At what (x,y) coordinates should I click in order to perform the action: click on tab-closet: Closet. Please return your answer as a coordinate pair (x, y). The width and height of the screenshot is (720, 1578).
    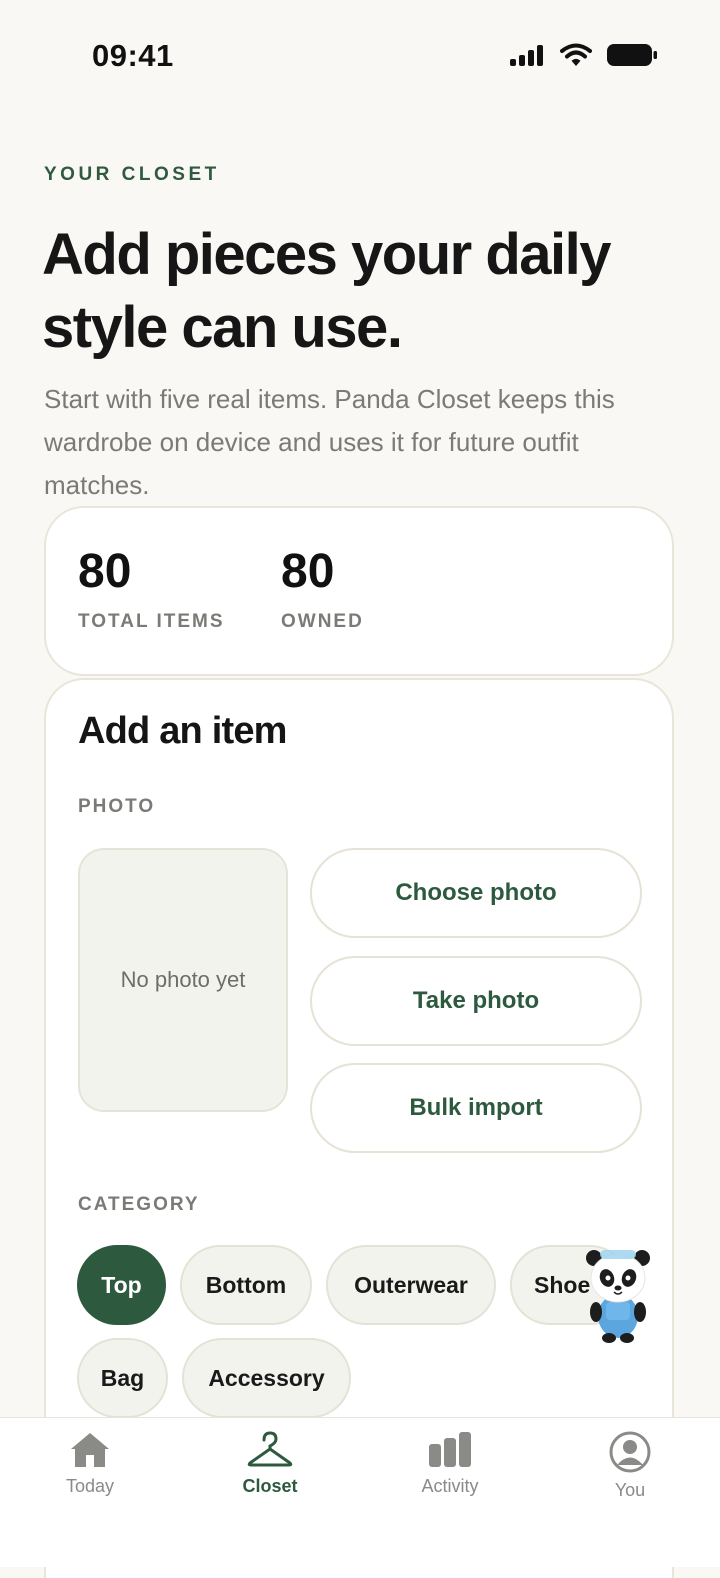
    Looking at the image, I should click on (270, 1463).